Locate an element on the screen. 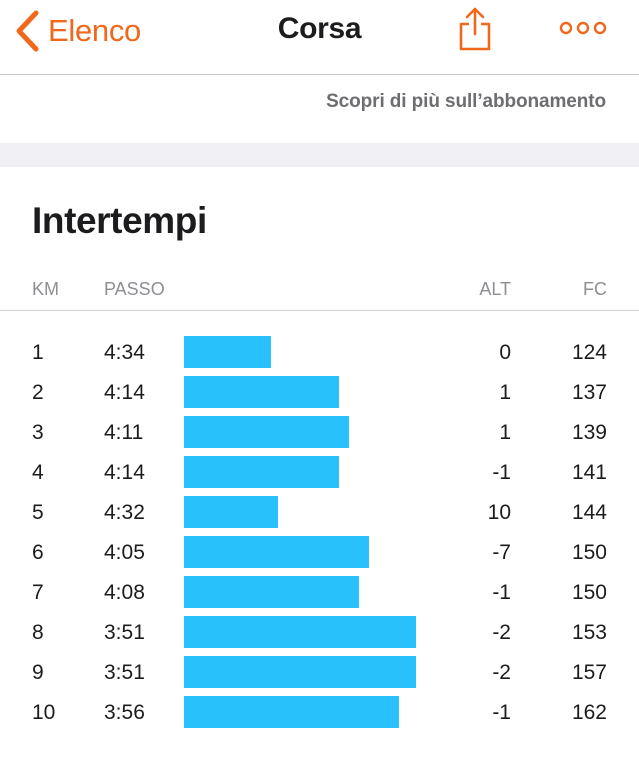 This screenshot has width=639, height=773. splits-table-header: KM PASSO ALT FC is located at coordinates (319, 292).